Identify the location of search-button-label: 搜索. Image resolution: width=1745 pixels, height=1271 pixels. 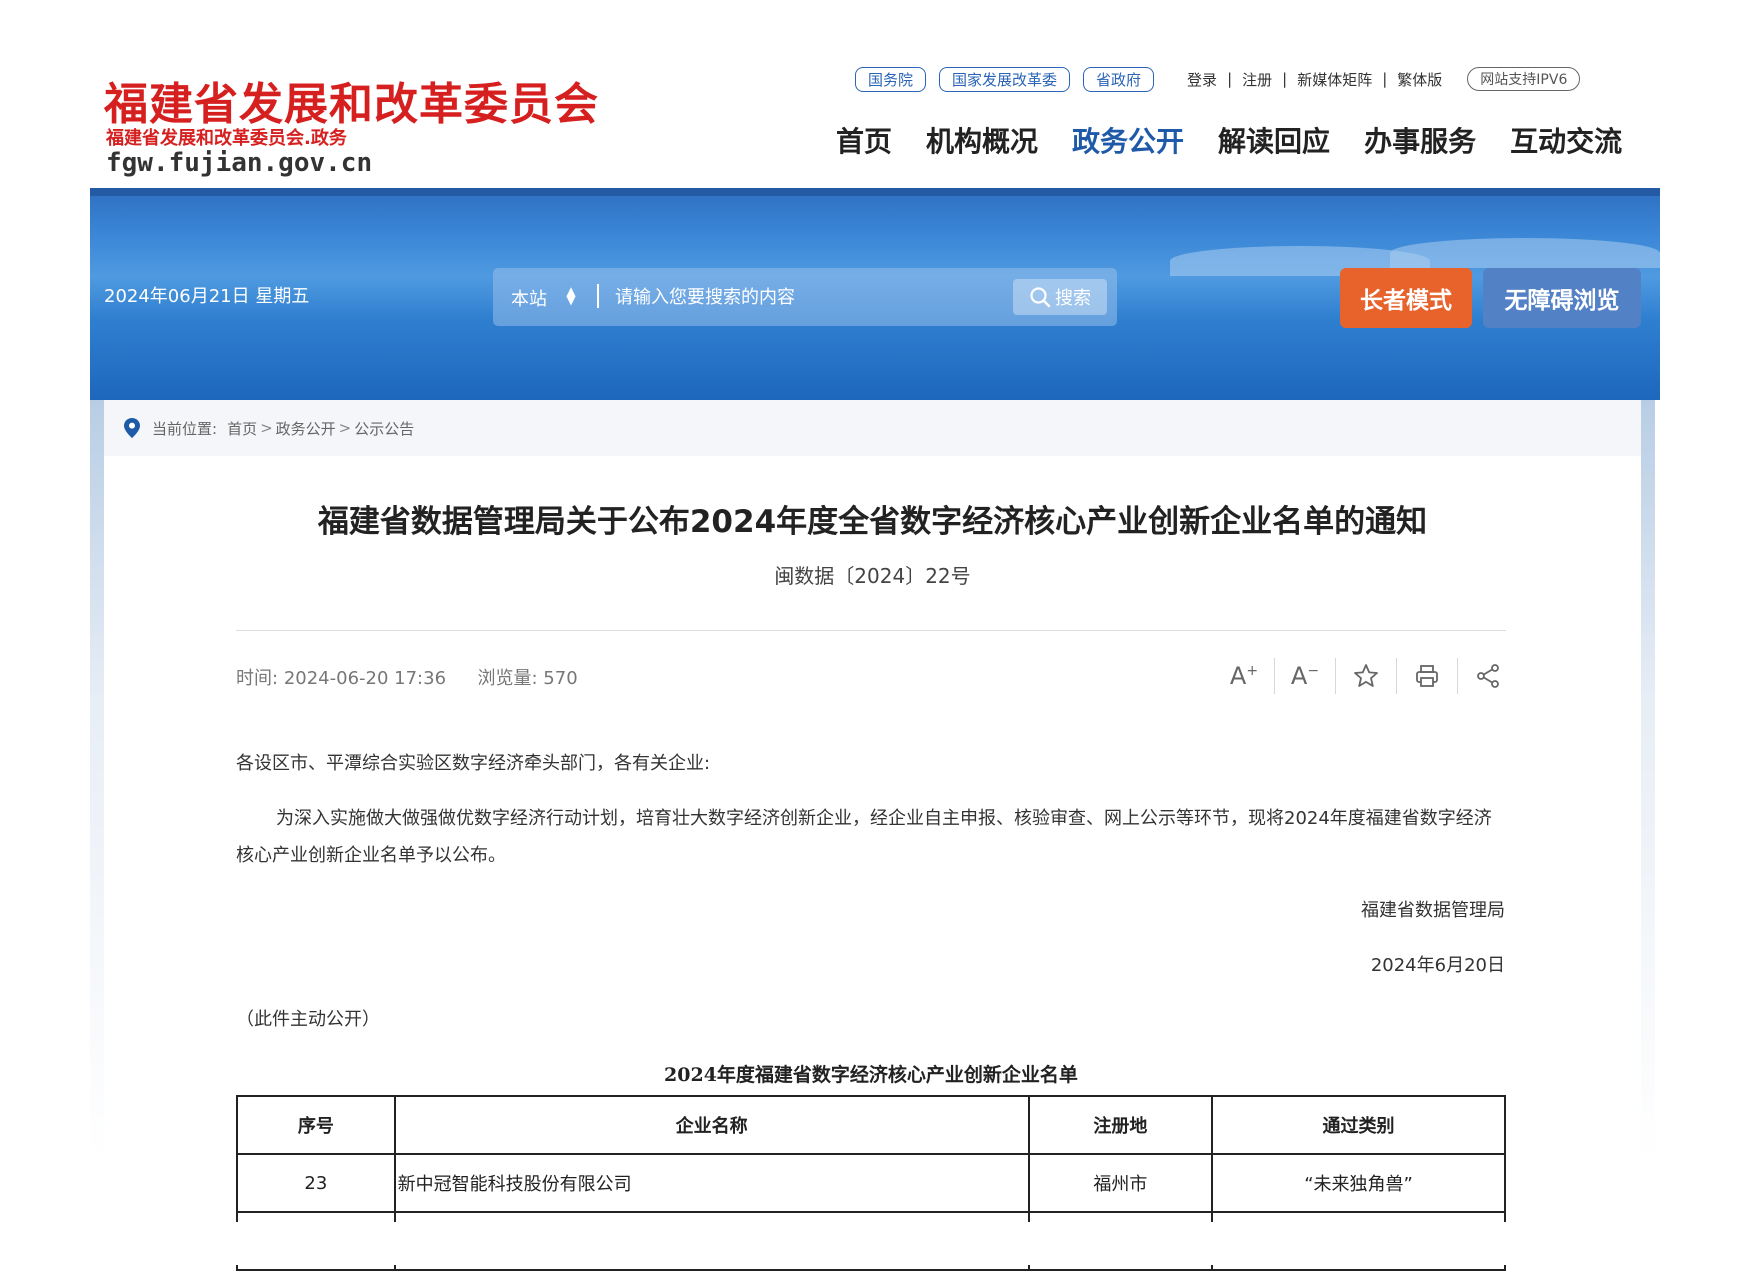
(1073, 298).